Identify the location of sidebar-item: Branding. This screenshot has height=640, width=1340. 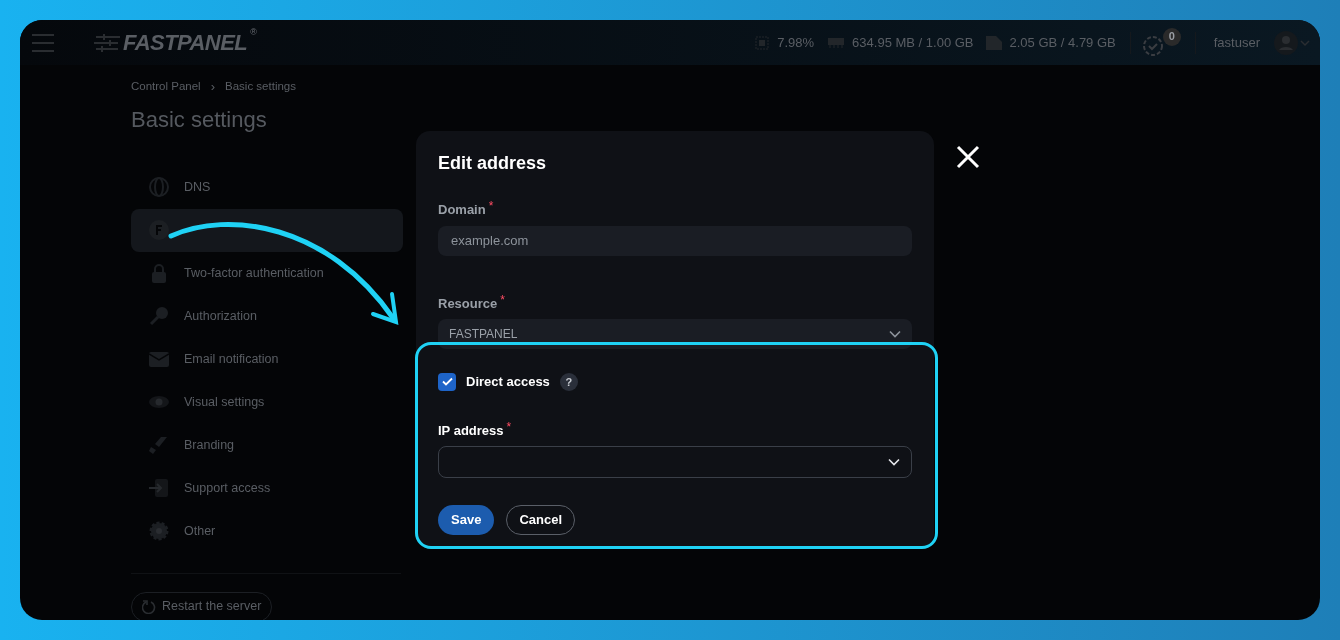
(267, 445).